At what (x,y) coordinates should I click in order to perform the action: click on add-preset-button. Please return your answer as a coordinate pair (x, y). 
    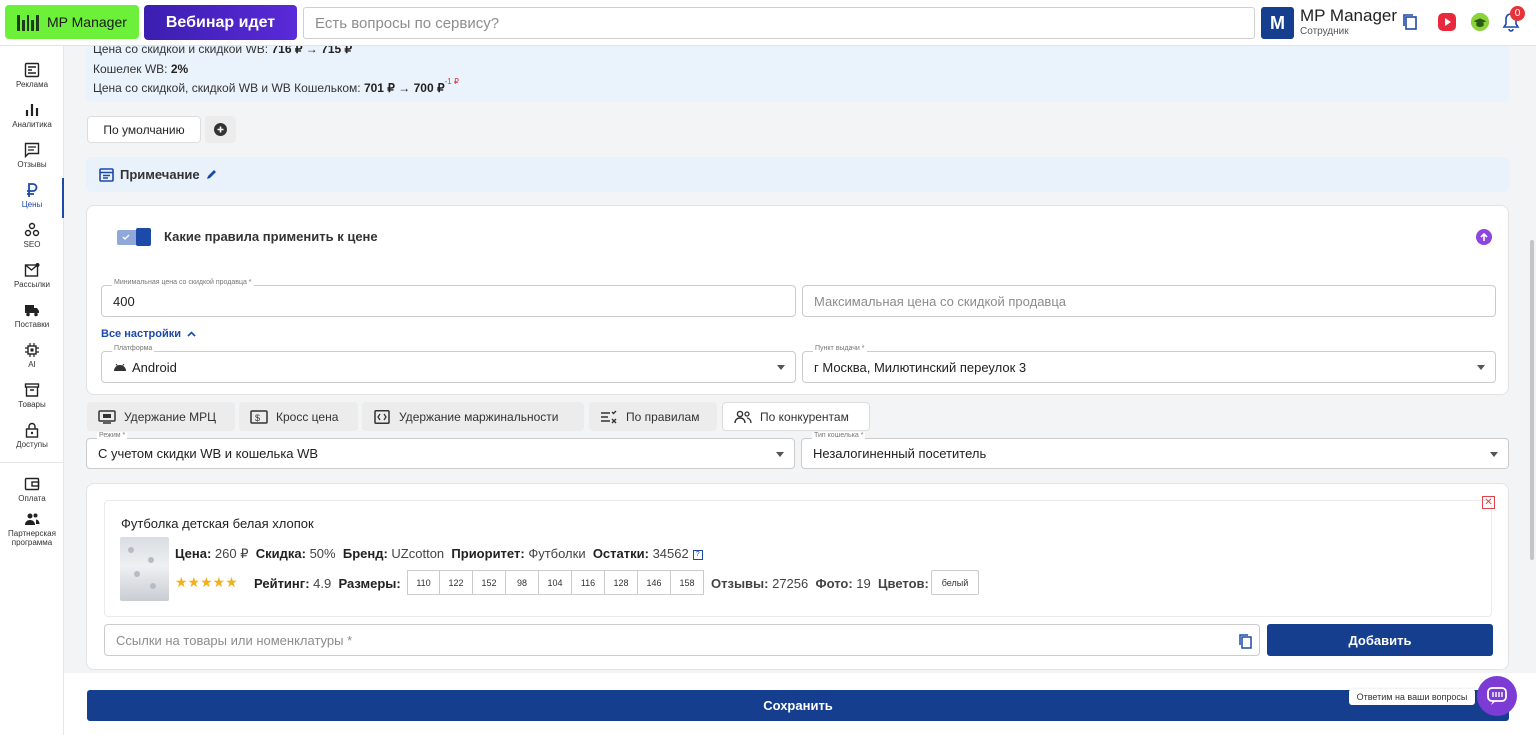
    Looking at the image, I should click on (220, 129).